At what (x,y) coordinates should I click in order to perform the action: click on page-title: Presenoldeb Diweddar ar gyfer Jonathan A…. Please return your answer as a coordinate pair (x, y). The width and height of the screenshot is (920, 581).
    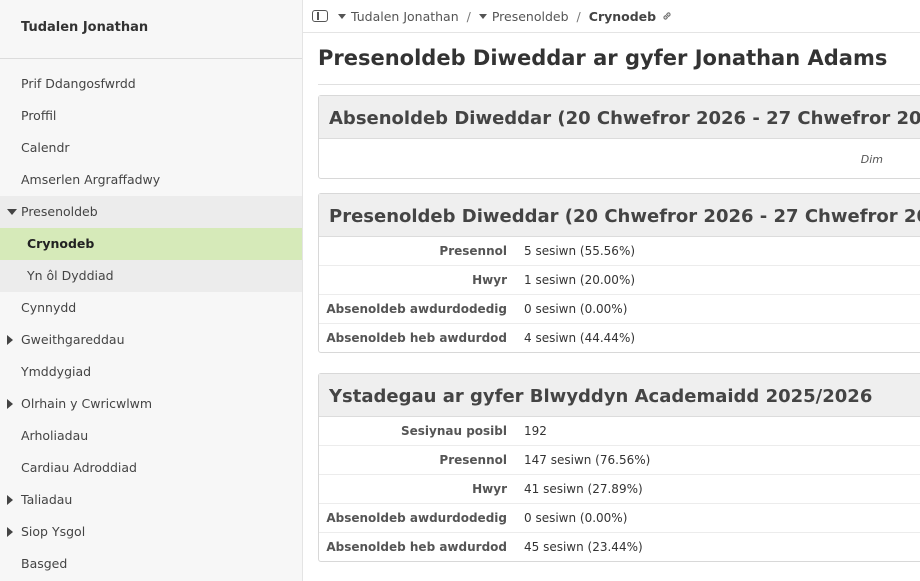
    Looking at the image, I should click on (603, 58).